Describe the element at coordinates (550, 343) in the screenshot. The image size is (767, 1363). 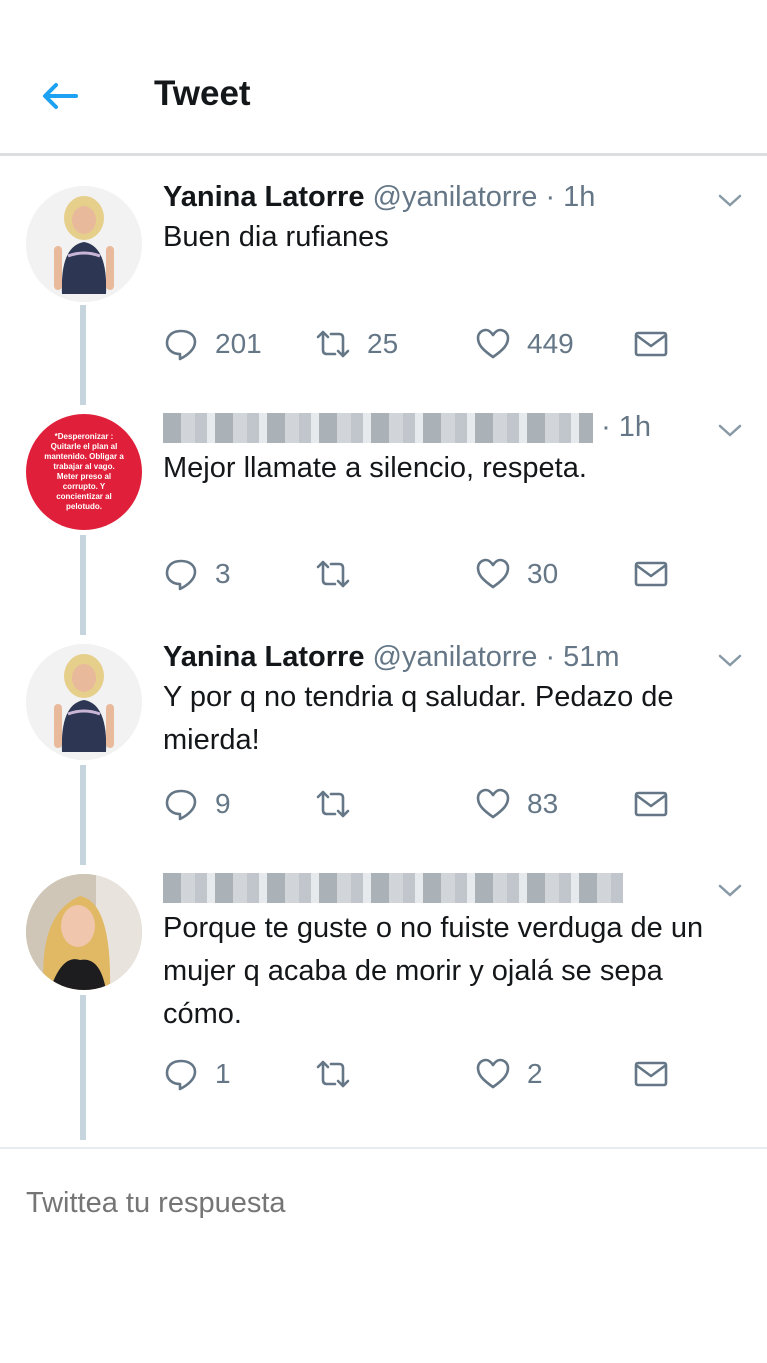
I see `like-count: 449` at that location.